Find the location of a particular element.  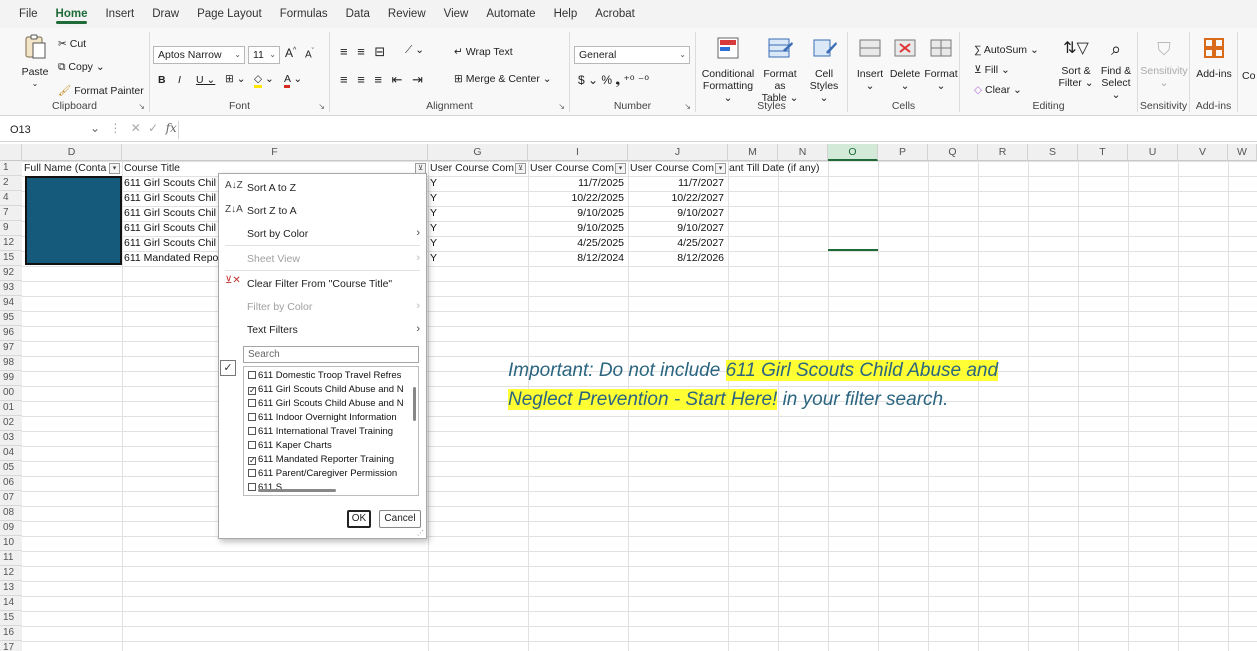

tab-formulas: Formulas is located at coordinates (304, 14).